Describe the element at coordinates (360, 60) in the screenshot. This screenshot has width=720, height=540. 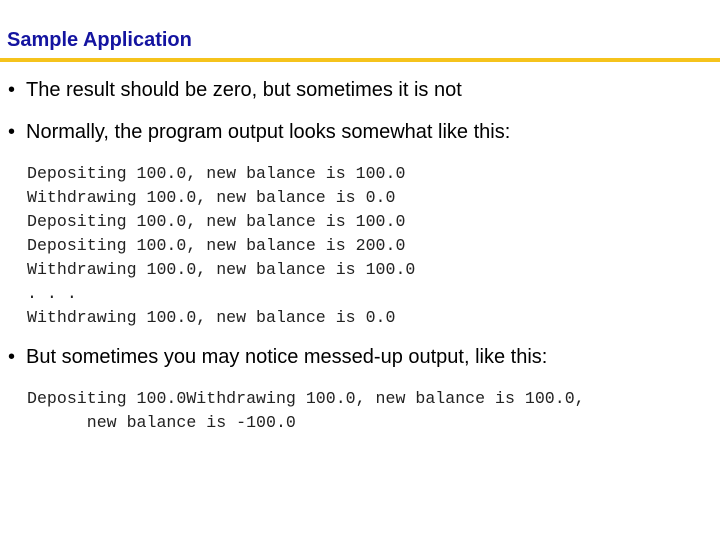
I see `title-underline-rule` at that location.